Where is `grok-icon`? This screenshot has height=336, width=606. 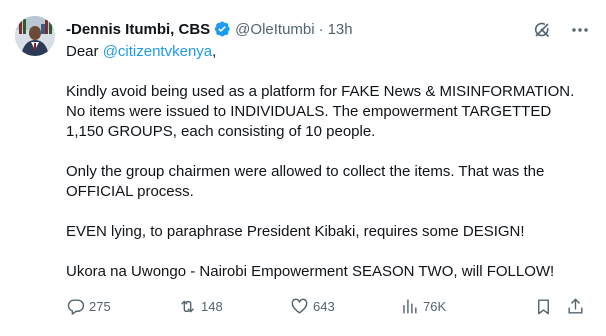 grok-icon is located at coordinates (542, 30).